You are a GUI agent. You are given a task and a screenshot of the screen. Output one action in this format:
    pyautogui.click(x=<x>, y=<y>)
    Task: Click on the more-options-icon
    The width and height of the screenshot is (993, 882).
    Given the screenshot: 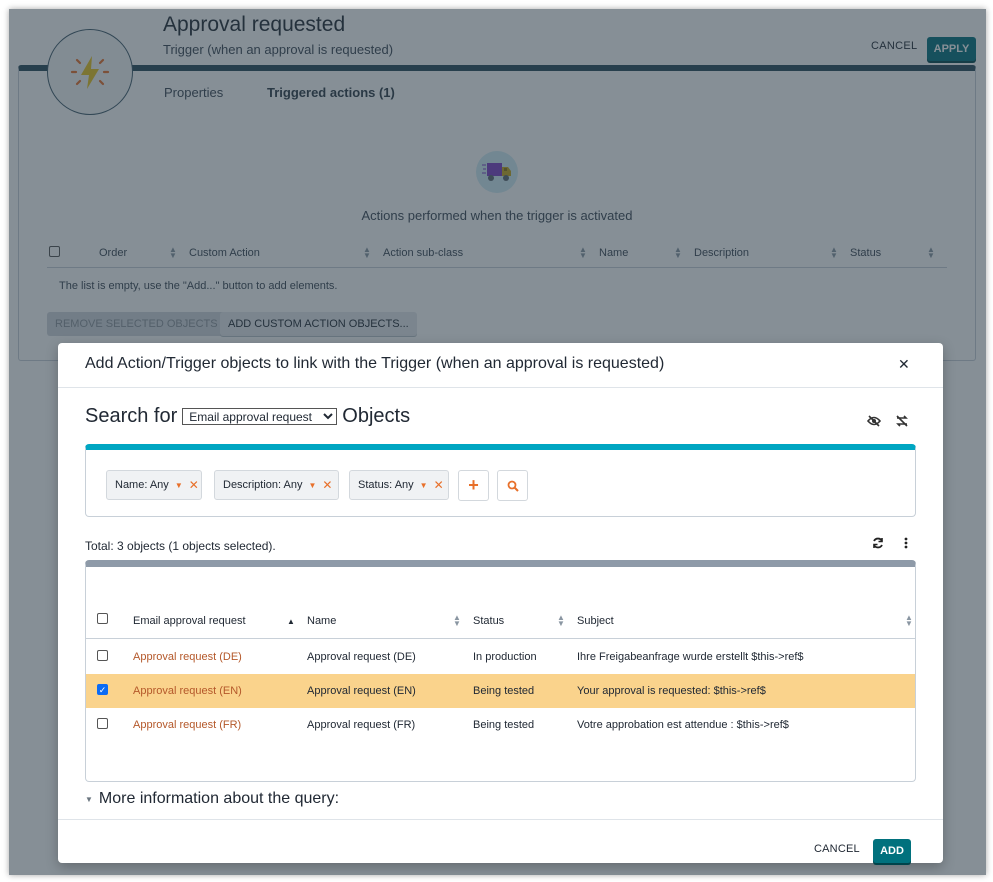 What is the action you would take?
    pyautogui.click(x=906, y=543)
    